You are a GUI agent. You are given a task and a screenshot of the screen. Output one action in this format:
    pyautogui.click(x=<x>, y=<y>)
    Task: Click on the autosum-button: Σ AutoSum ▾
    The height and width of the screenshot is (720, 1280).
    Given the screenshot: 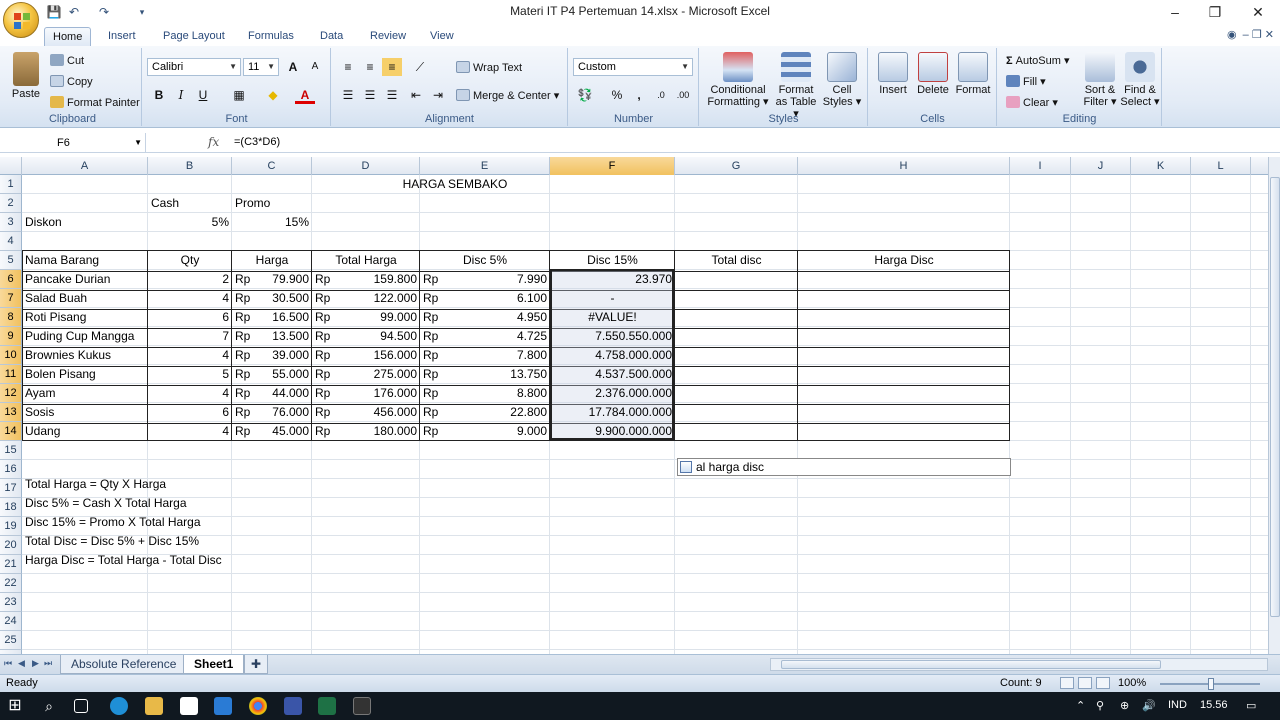 What is the action you would take?
    pyautogui.click(x=1038, y=60)
    